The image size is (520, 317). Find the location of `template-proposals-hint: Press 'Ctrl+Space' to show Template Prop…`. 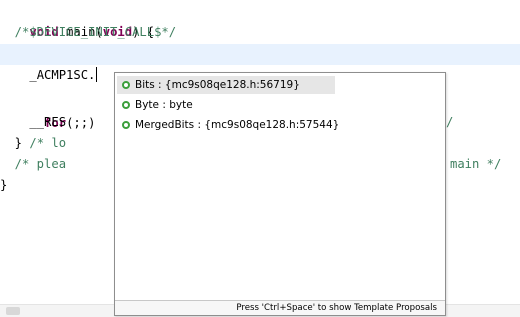

template-proposals-hint: Press 'Ctrl+Space' to show Template Prop… is located at coordinates (340, 308).